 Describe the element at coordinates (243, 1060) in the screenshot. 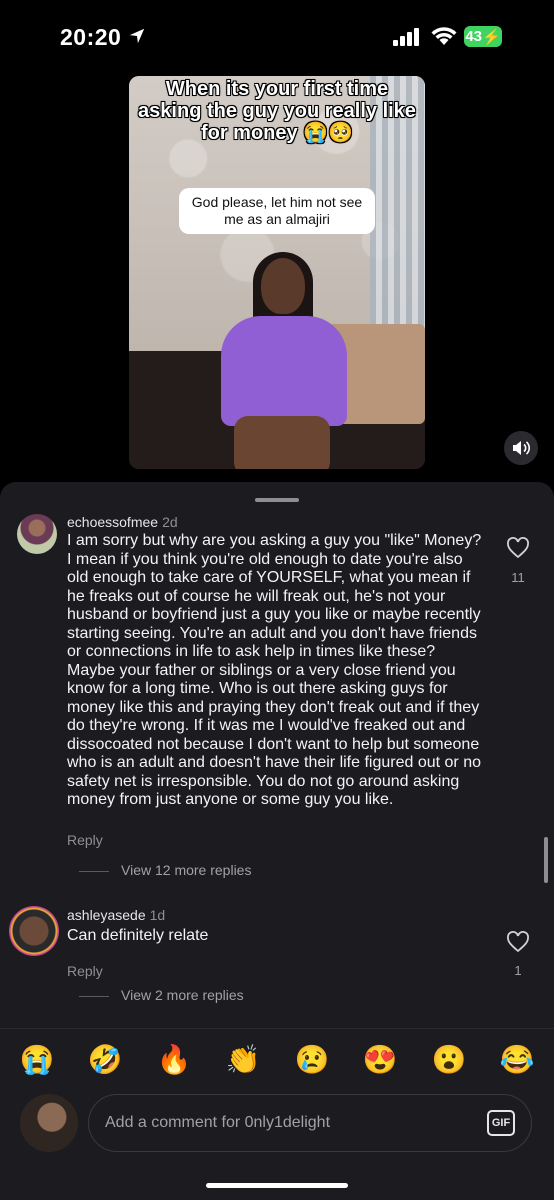

I see `emoji-button: 👏` at that location.